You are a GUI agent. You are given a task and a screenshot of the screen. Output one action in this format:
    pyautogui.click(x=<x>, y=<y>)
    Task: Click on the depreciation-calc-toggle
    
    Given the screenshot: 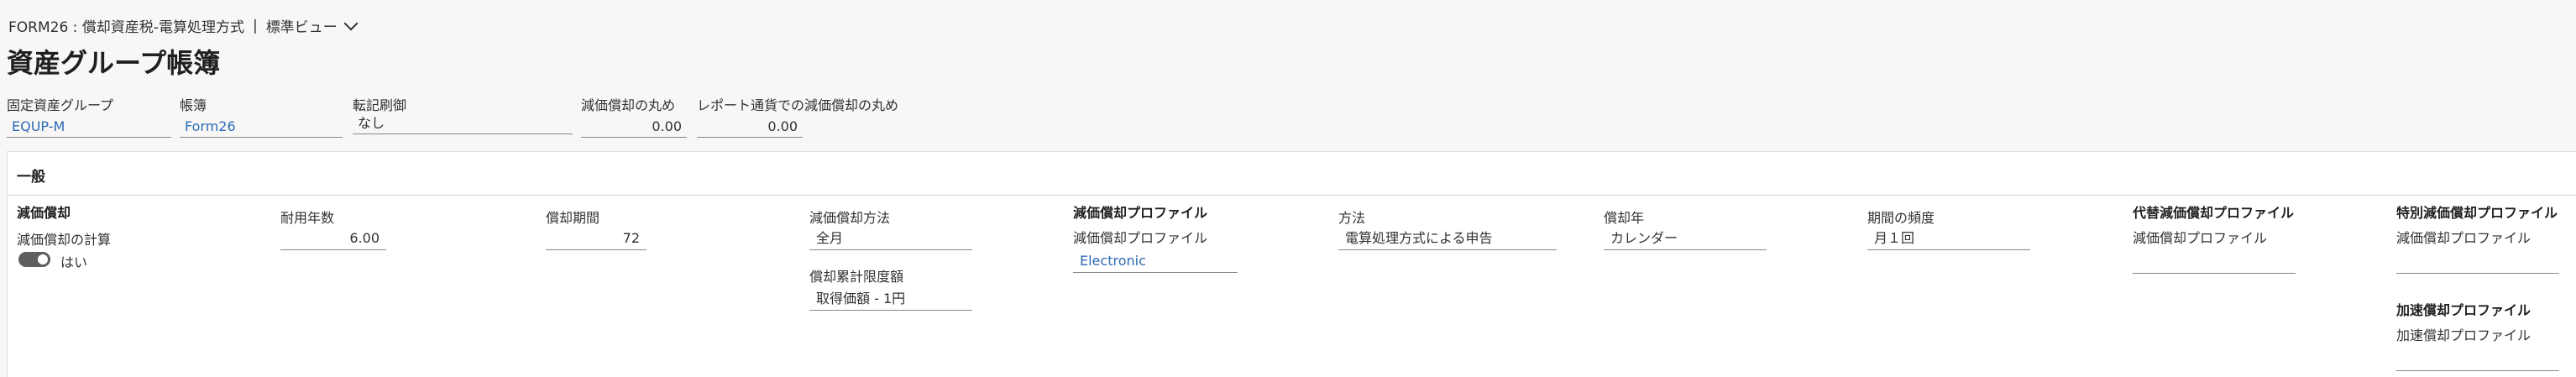 What is the action you would take?
    pyautogui.click(x=34, y=259)
    